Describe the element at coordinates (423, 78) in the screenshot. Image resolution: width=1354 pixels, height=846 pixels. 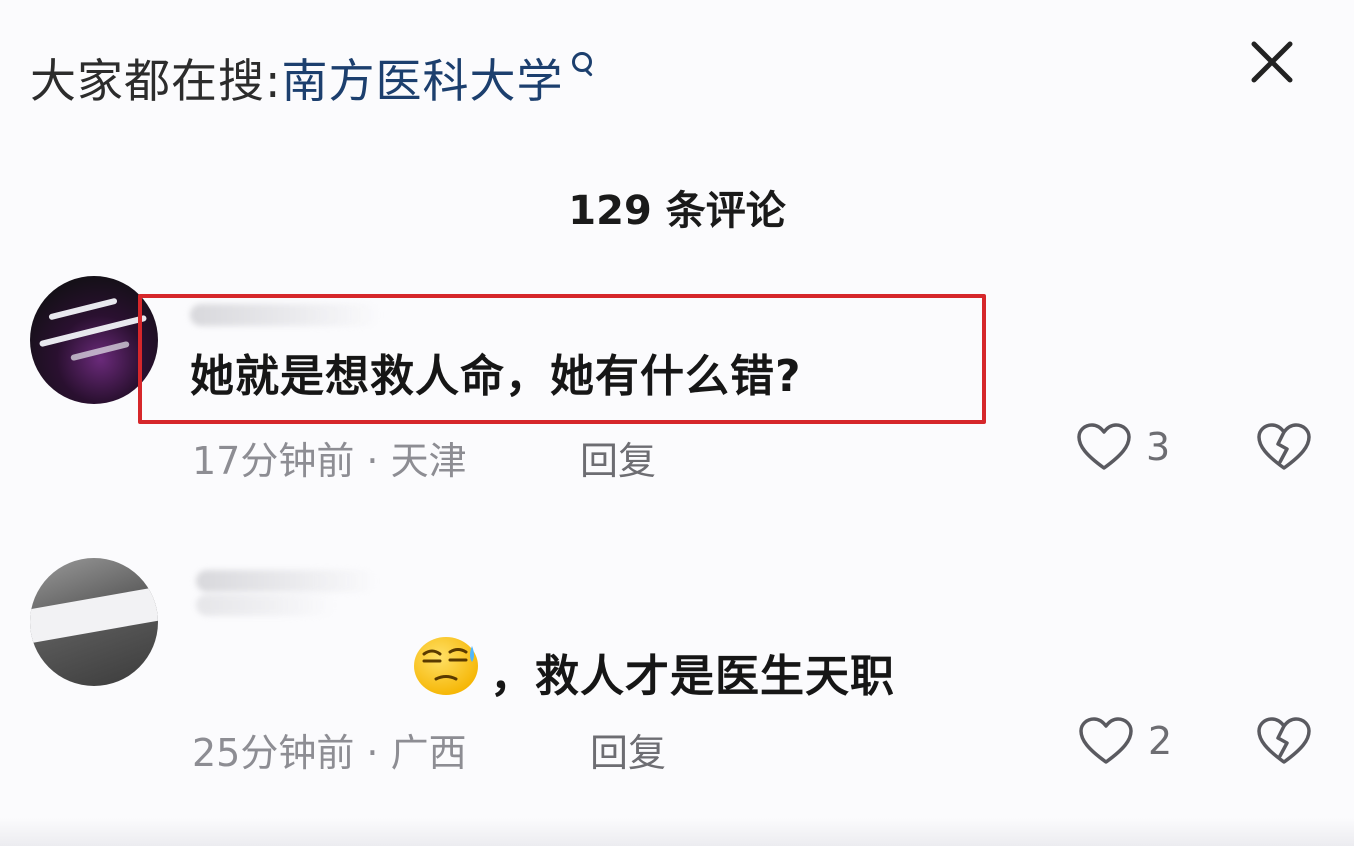
I see `search-suggestion-keyword: 南方医科大学` at that location.